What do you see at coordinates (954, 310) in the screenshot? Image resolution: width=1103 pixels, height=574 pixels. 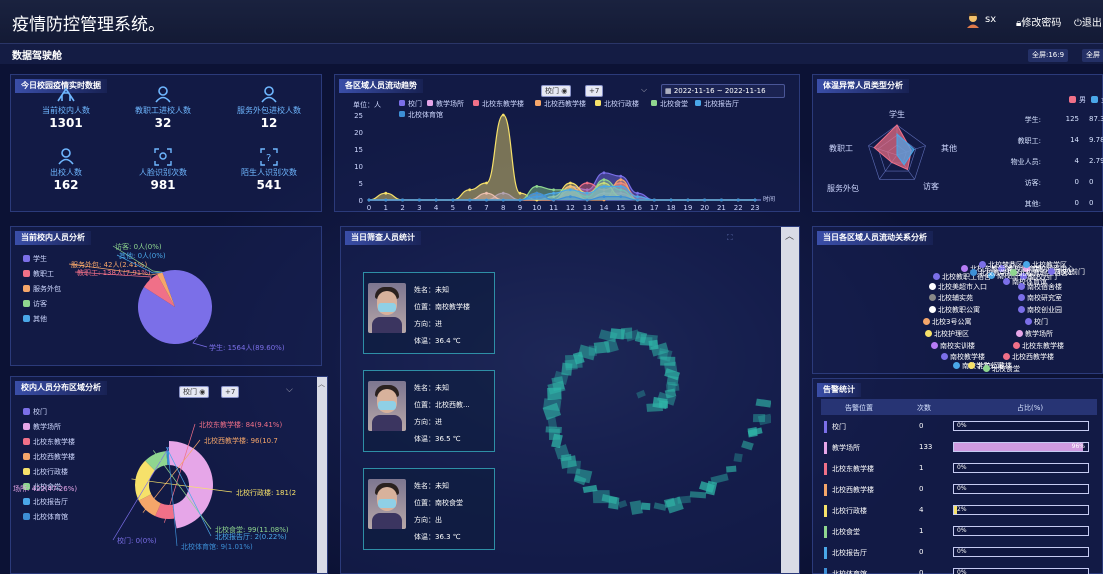 I see `relation-node: 北校教职公寓` at bounding box center [954, 310].